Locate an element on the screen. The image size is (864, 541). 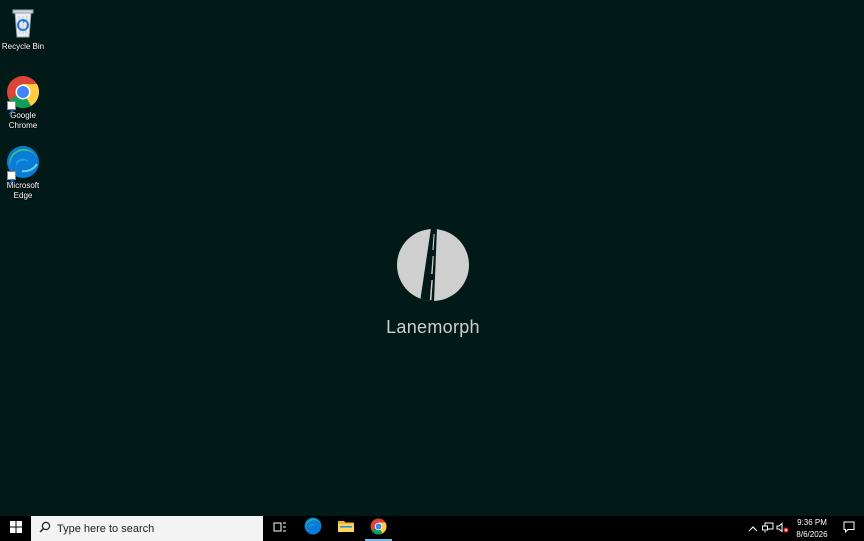
folder-icon is located at coordinates (345, 528).